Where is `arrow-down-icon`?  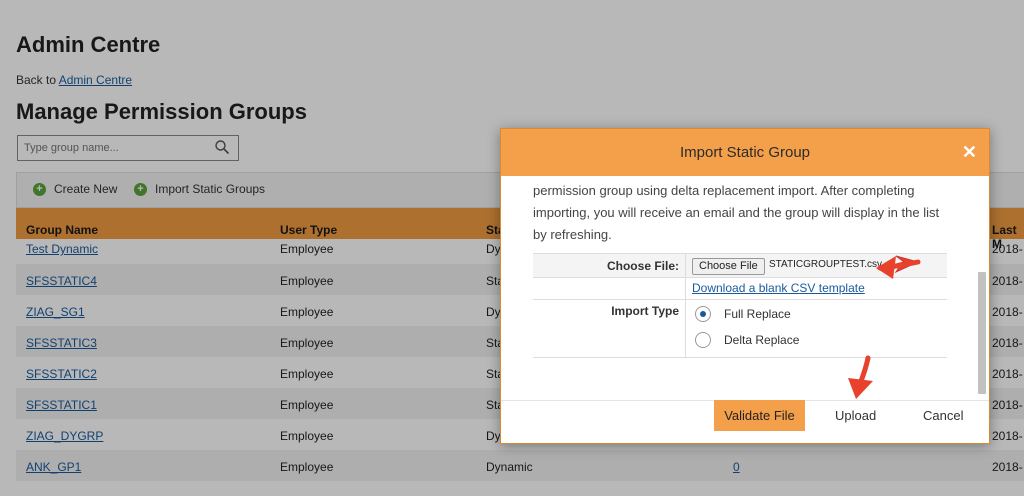
arrow-down-icon is located at coordinates (860, 377).